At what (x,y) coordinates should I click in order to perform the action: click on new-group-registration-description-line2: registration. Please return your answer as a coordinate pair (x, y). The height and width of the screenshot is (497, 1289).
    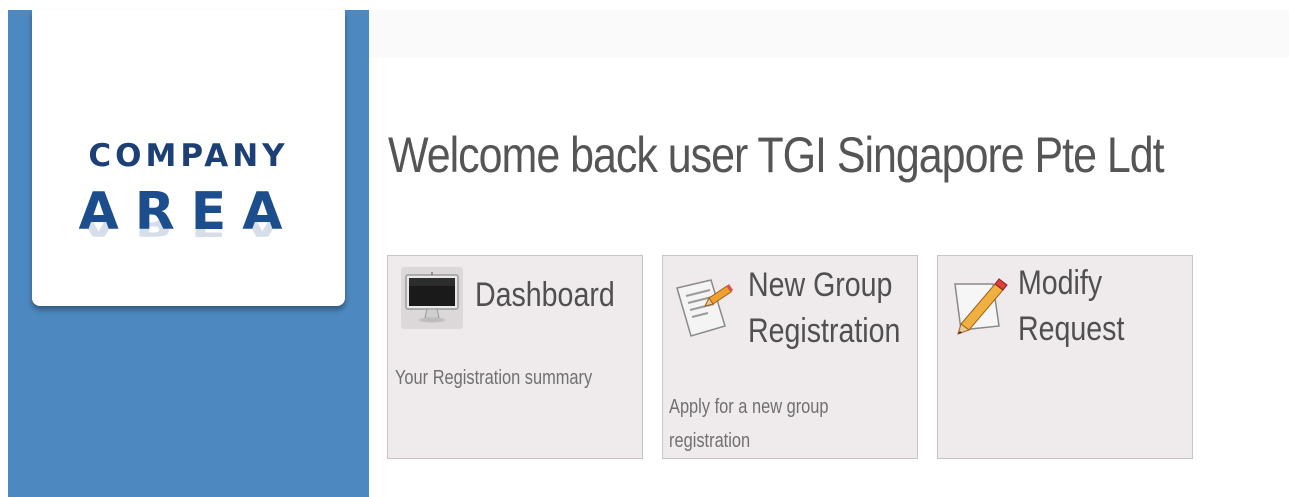
    Looking at the image, I should click on (710, 441).